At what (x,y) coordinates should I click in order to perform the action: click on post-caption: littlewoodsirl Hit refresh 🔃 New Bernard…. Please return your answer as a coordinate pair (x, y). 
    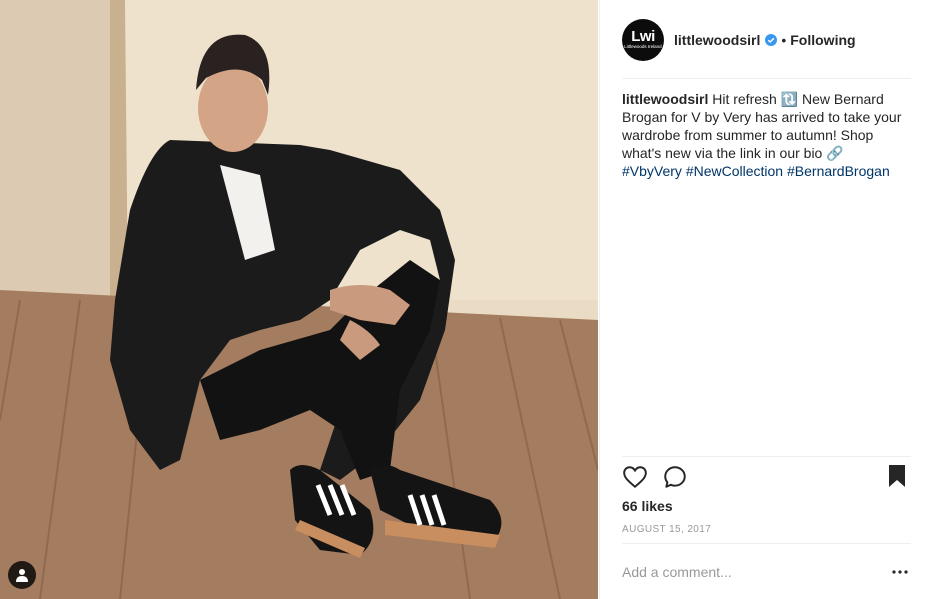
    Looking at the image, I should click on (768, 135).